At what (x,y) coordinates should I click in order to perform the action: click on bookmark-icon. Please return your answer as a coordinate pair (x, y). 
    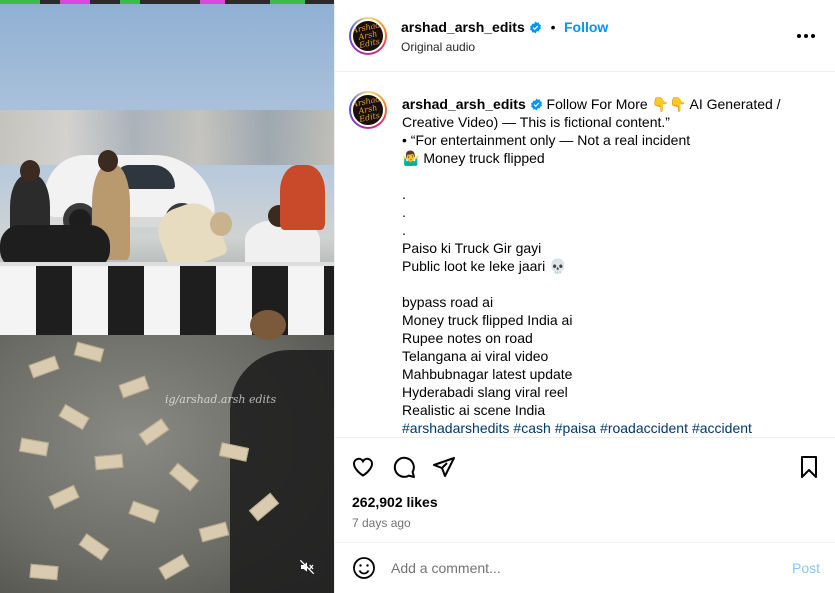
    Looking at the image, I should click on (809, 467).